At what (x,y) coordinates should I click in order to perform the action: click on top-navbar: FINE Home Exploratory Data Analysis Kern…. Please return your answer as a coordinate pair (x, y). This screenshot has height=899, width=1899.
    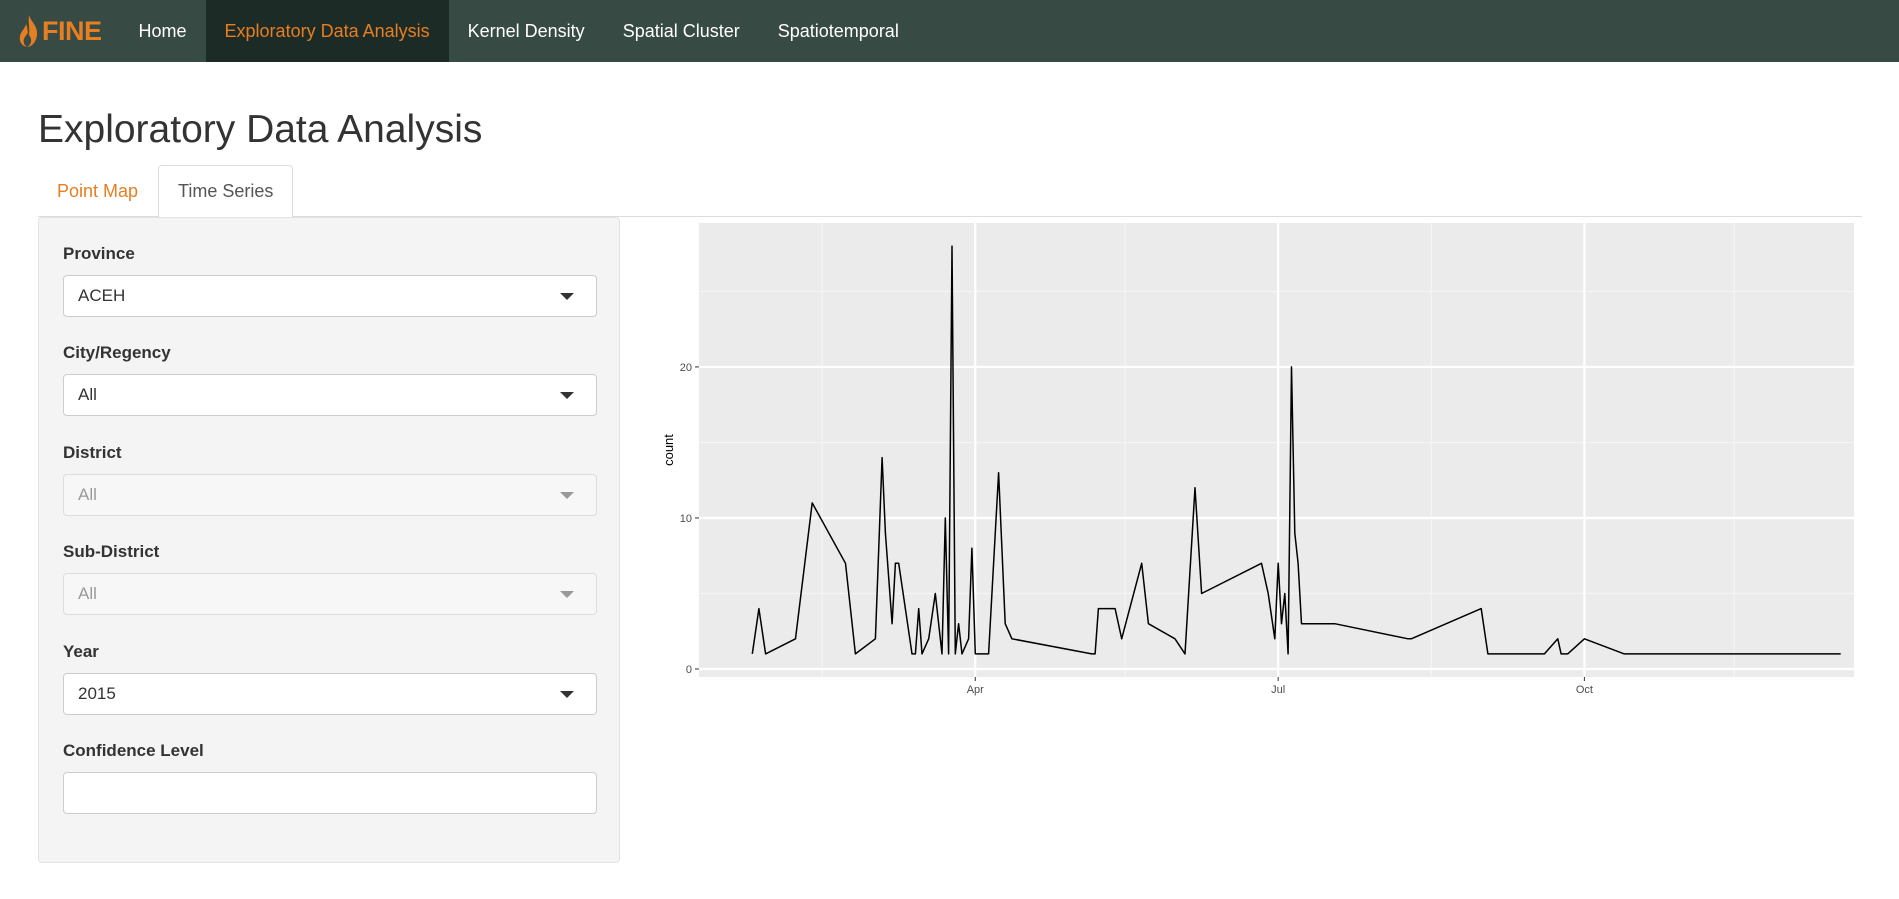
    Looking at the image, I should click on (949, 31).